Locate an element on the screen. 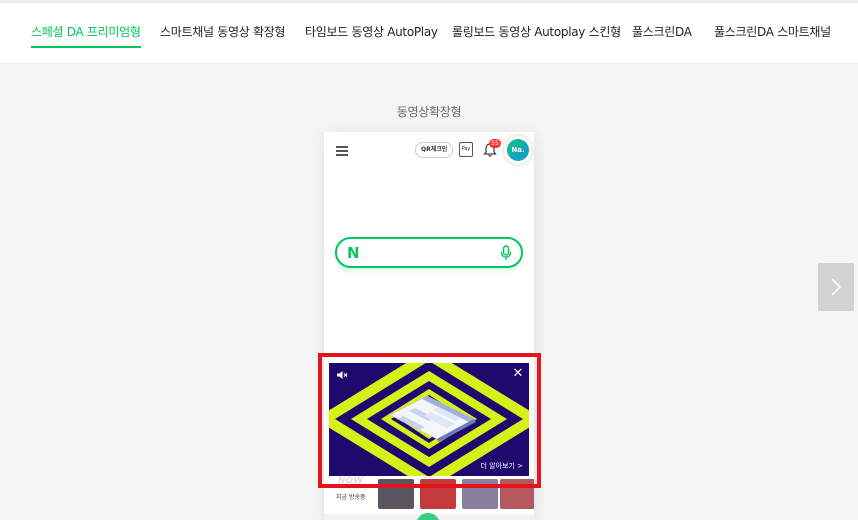 This screenshot has height=520, width=858. menu-icon is located at coordinates (342, 151).